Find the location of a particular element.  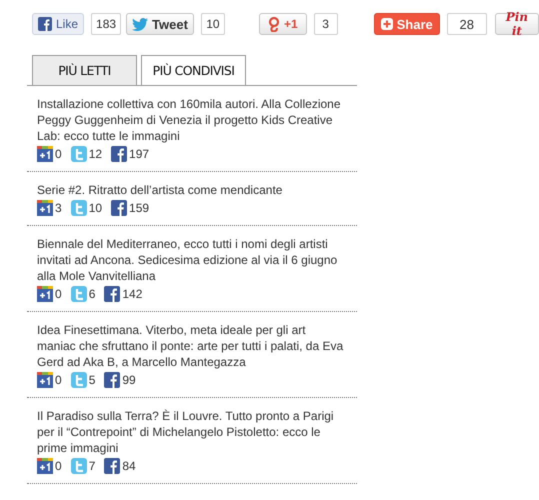

share-count: 3 is located at coordinates (326, 24).